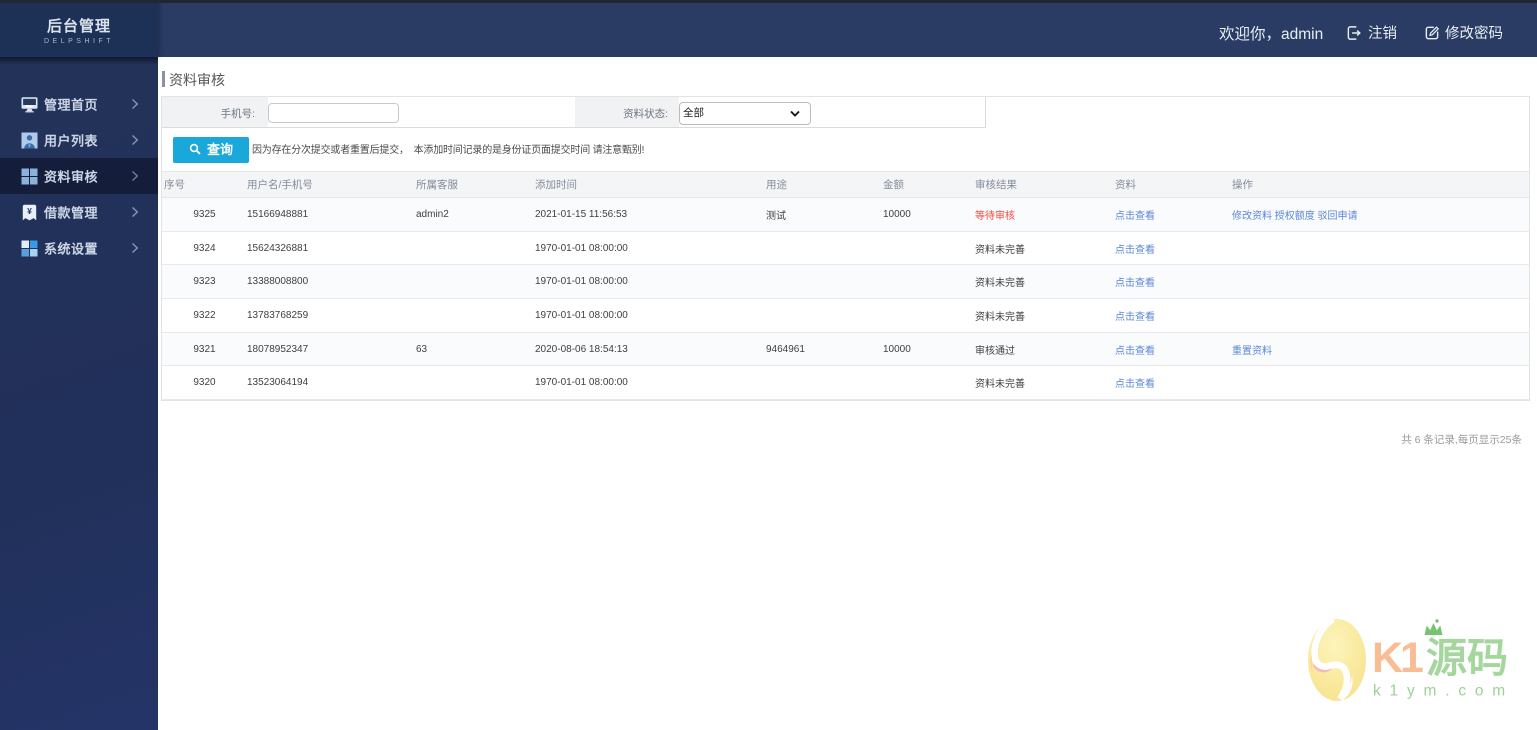  Describe the element at coordinates (1443, 691) in the screenshot. I see `svg-text: k1ym.com` at that location.